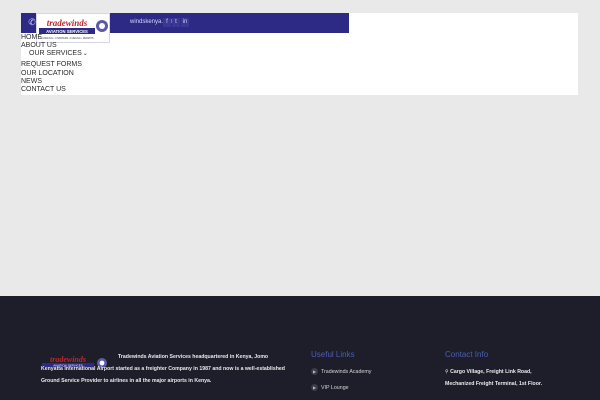  Describe the element at coordinates (43, 90) in the screenshot. I see `nav-item-contact-us: CONTACT US` at that location.